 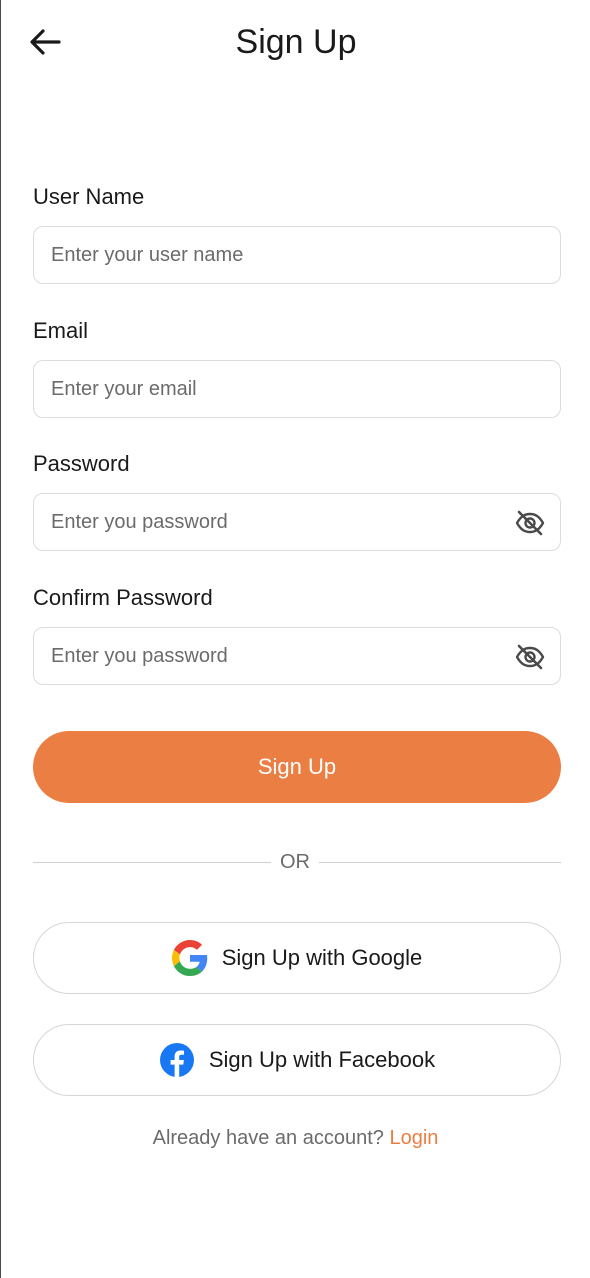 I want to click on facebook-icon, so click(x=177, y=1060).